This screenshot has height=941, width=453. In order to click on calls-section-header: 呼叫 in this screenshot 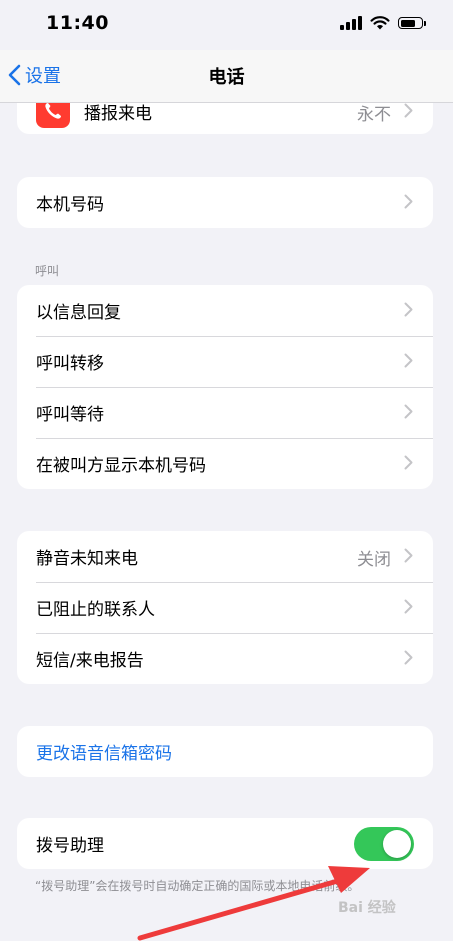, I will do `click(47, 271)`.